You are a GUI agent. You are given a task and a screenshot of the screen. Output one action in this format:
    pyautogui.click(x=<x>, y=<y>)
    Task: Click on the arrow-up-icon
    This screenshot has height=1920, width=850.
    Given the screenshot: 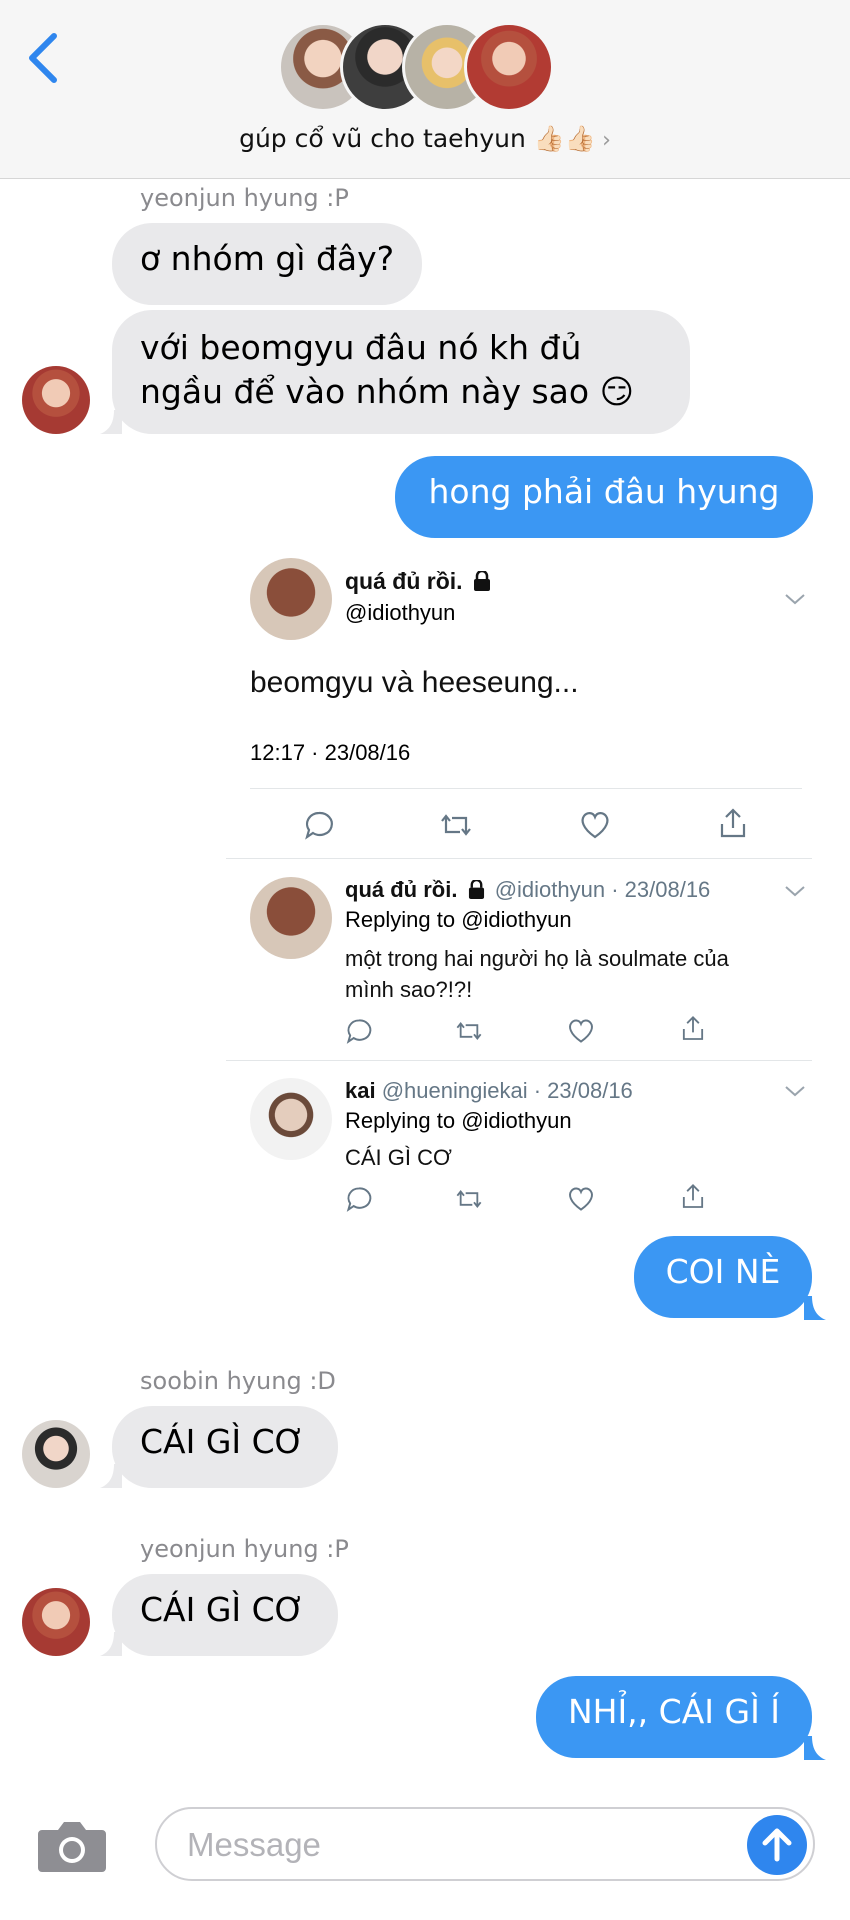 What is the action you would take?
    pyautogui.click(x=777, y=1845)
    